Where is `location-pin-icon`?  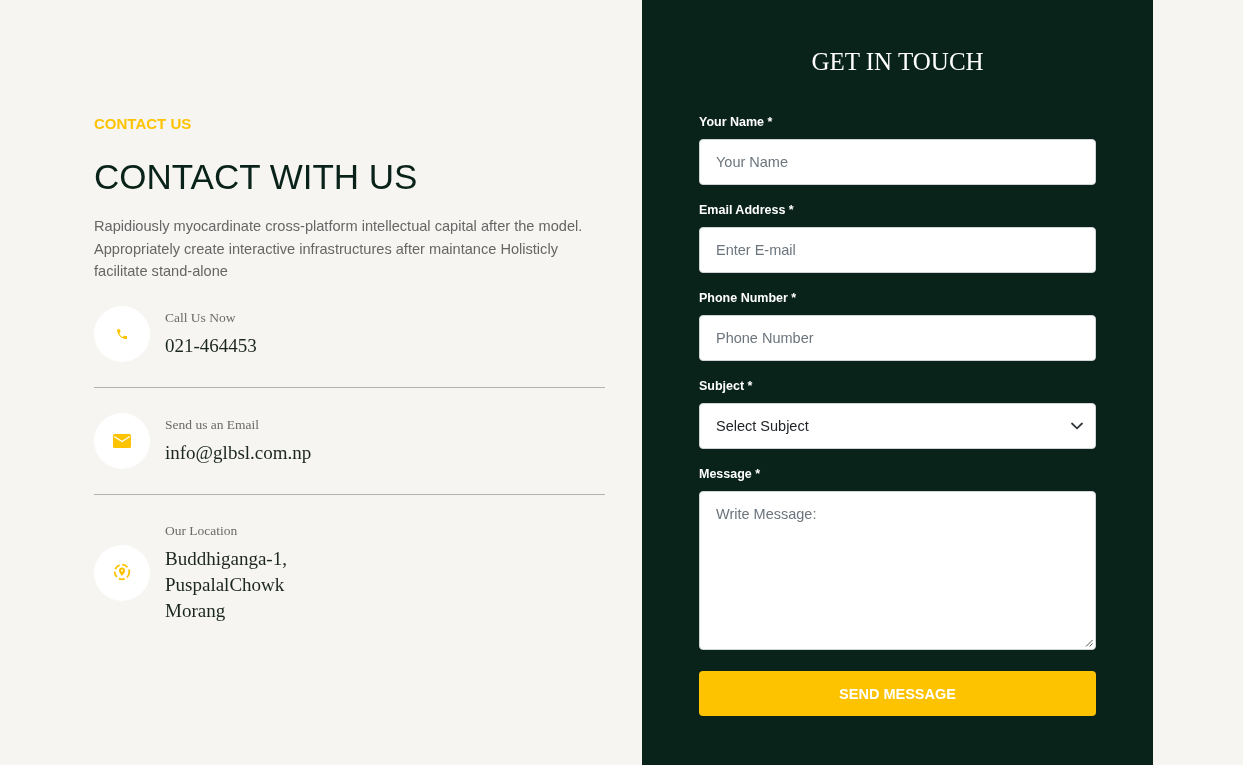
location-pin-icon is located at coordinates (122, 572).